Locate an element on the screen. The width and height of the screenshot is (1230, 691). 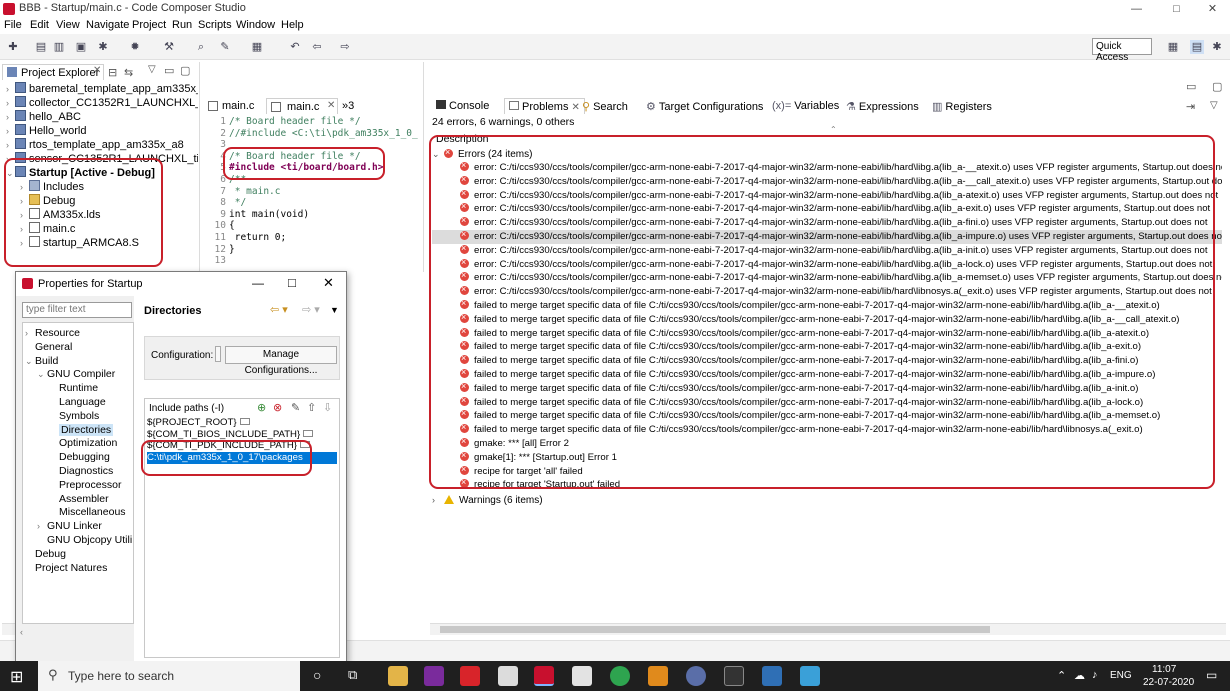
hammer-icon: ⚒ is located at coordinates (169, 47).